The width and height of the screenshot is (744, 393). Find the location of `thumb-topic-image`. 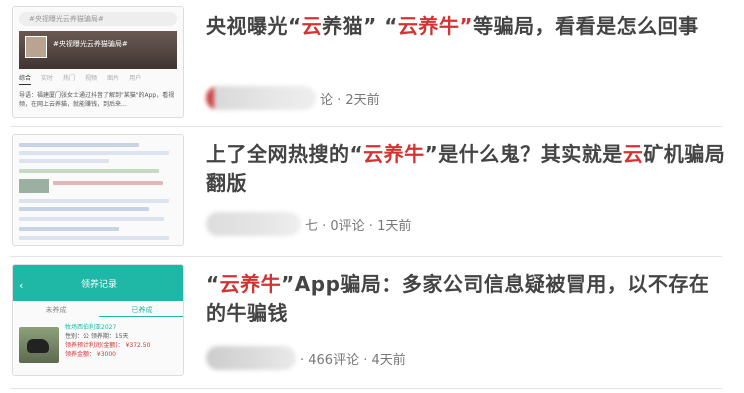

thumb-topic-image is located at coordinates (36, 47).